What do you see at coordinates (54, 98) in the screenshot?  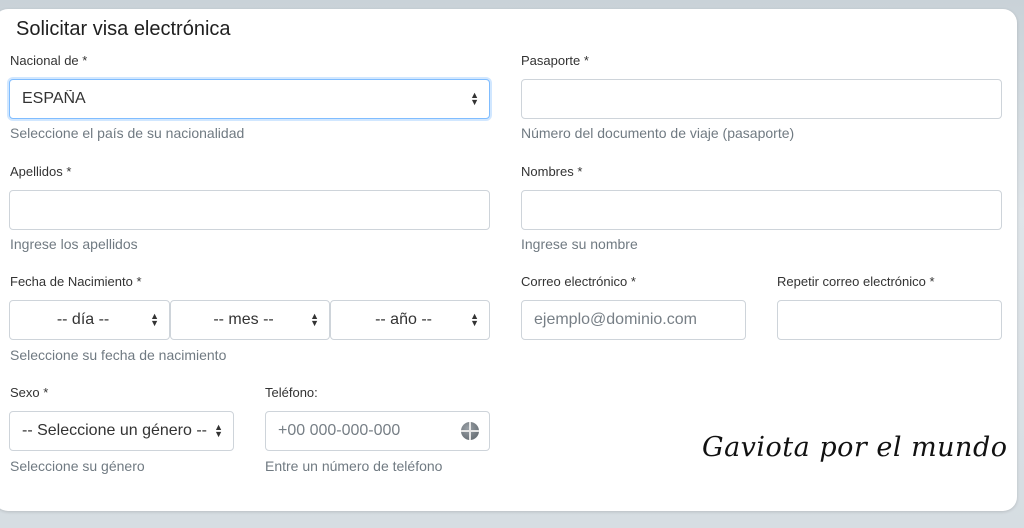 I see `nationality-value: ESPAÑA` at bounding box center [54, 98].